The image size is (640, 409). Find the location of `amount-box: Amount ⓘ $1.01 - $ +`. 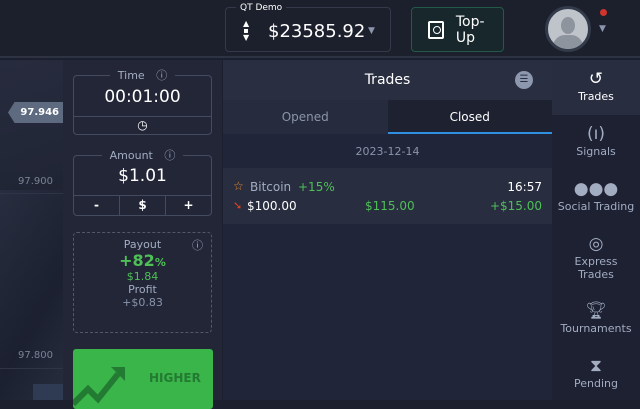

amount-box: Amount ⓘ $1.01 - $ + is located at coordinates (142, 182).